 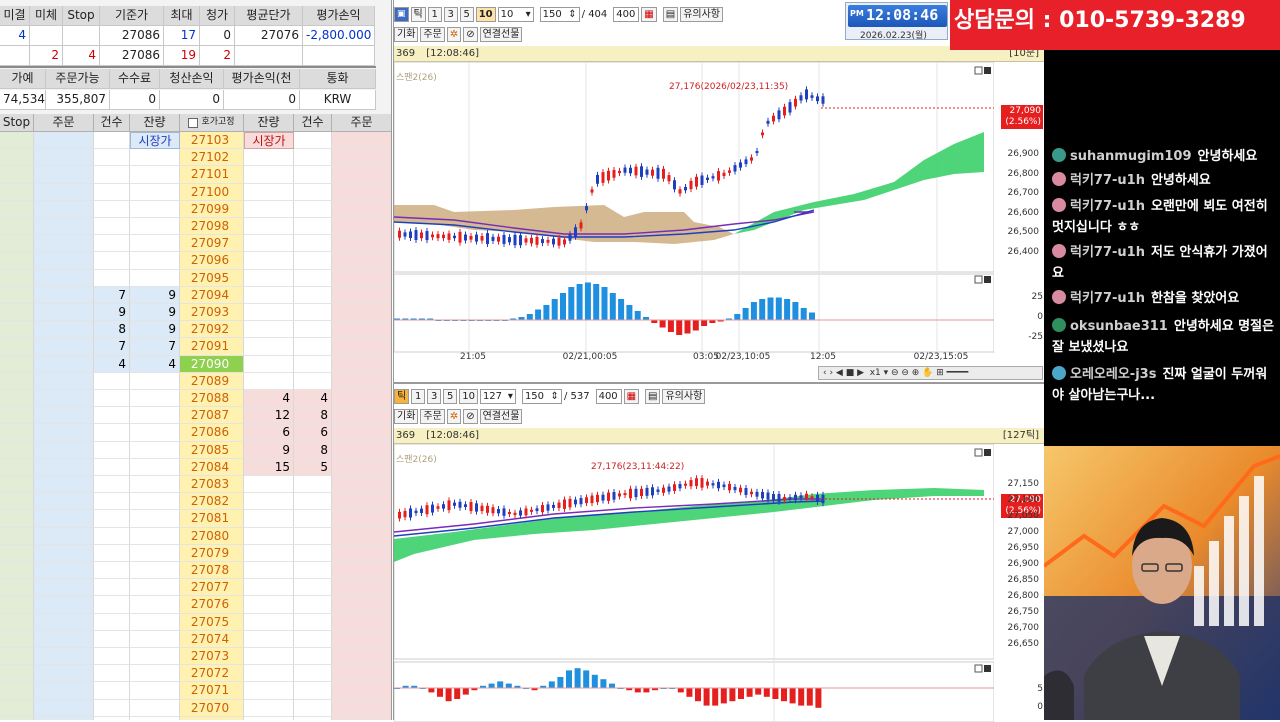 I want to click on interval-select: 10 ▾, so click(x=515, y=14).